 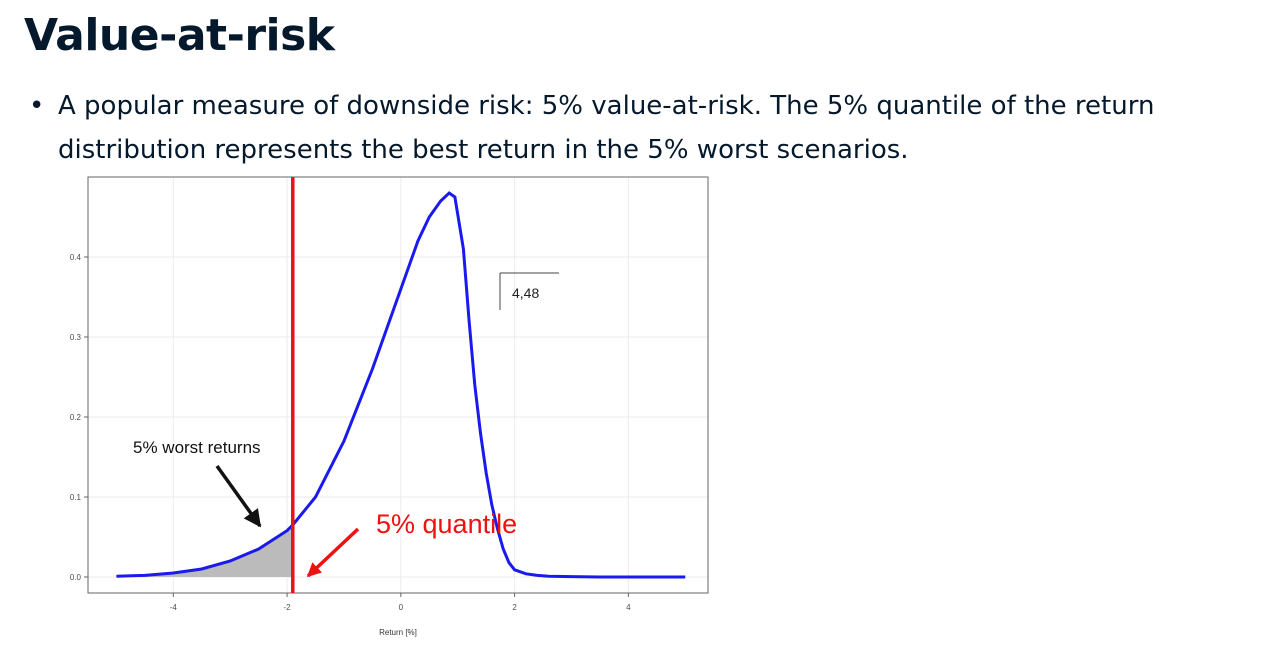 I want to click on value-annotation-box: 4,48, so click(x=529, y=291).